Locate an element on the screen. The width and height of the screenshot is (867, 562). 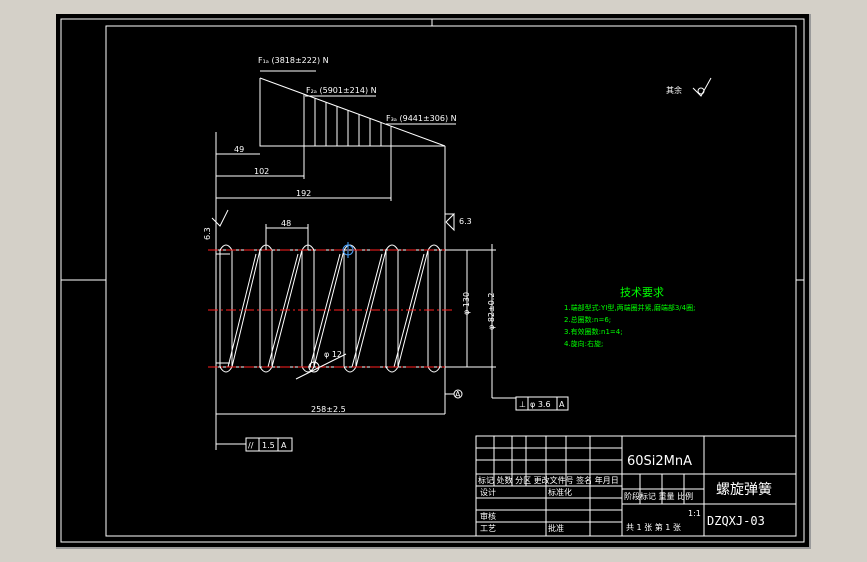
other-surface-label: 其余 is located at coordinates (674, 90).